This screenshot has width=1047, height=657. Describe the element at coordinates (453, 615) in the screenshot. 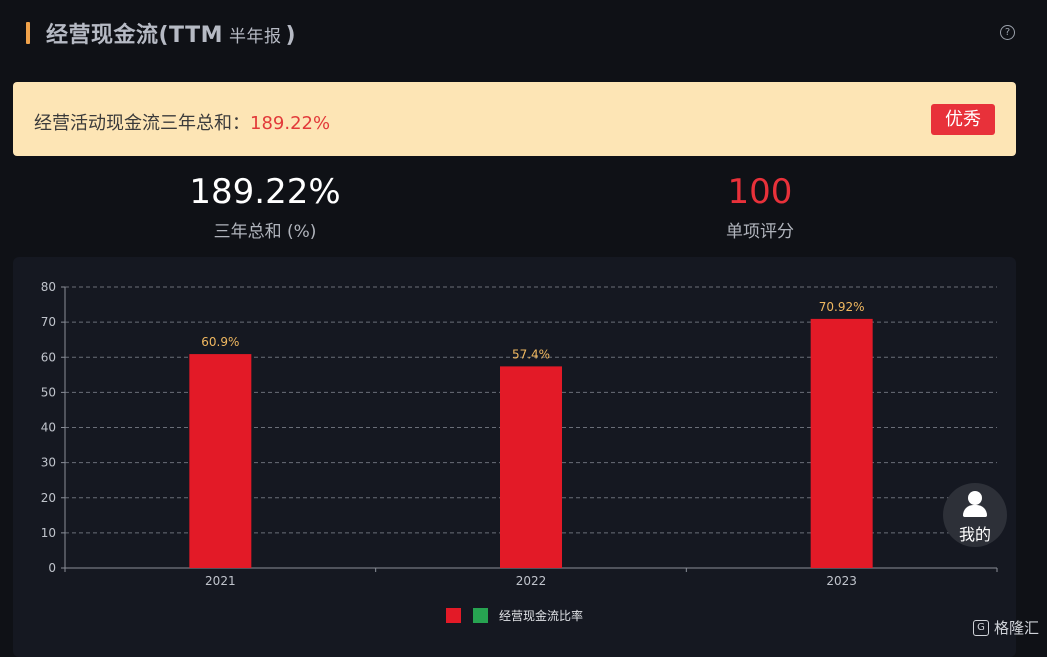

I see `legend-swatch-red` at that location.